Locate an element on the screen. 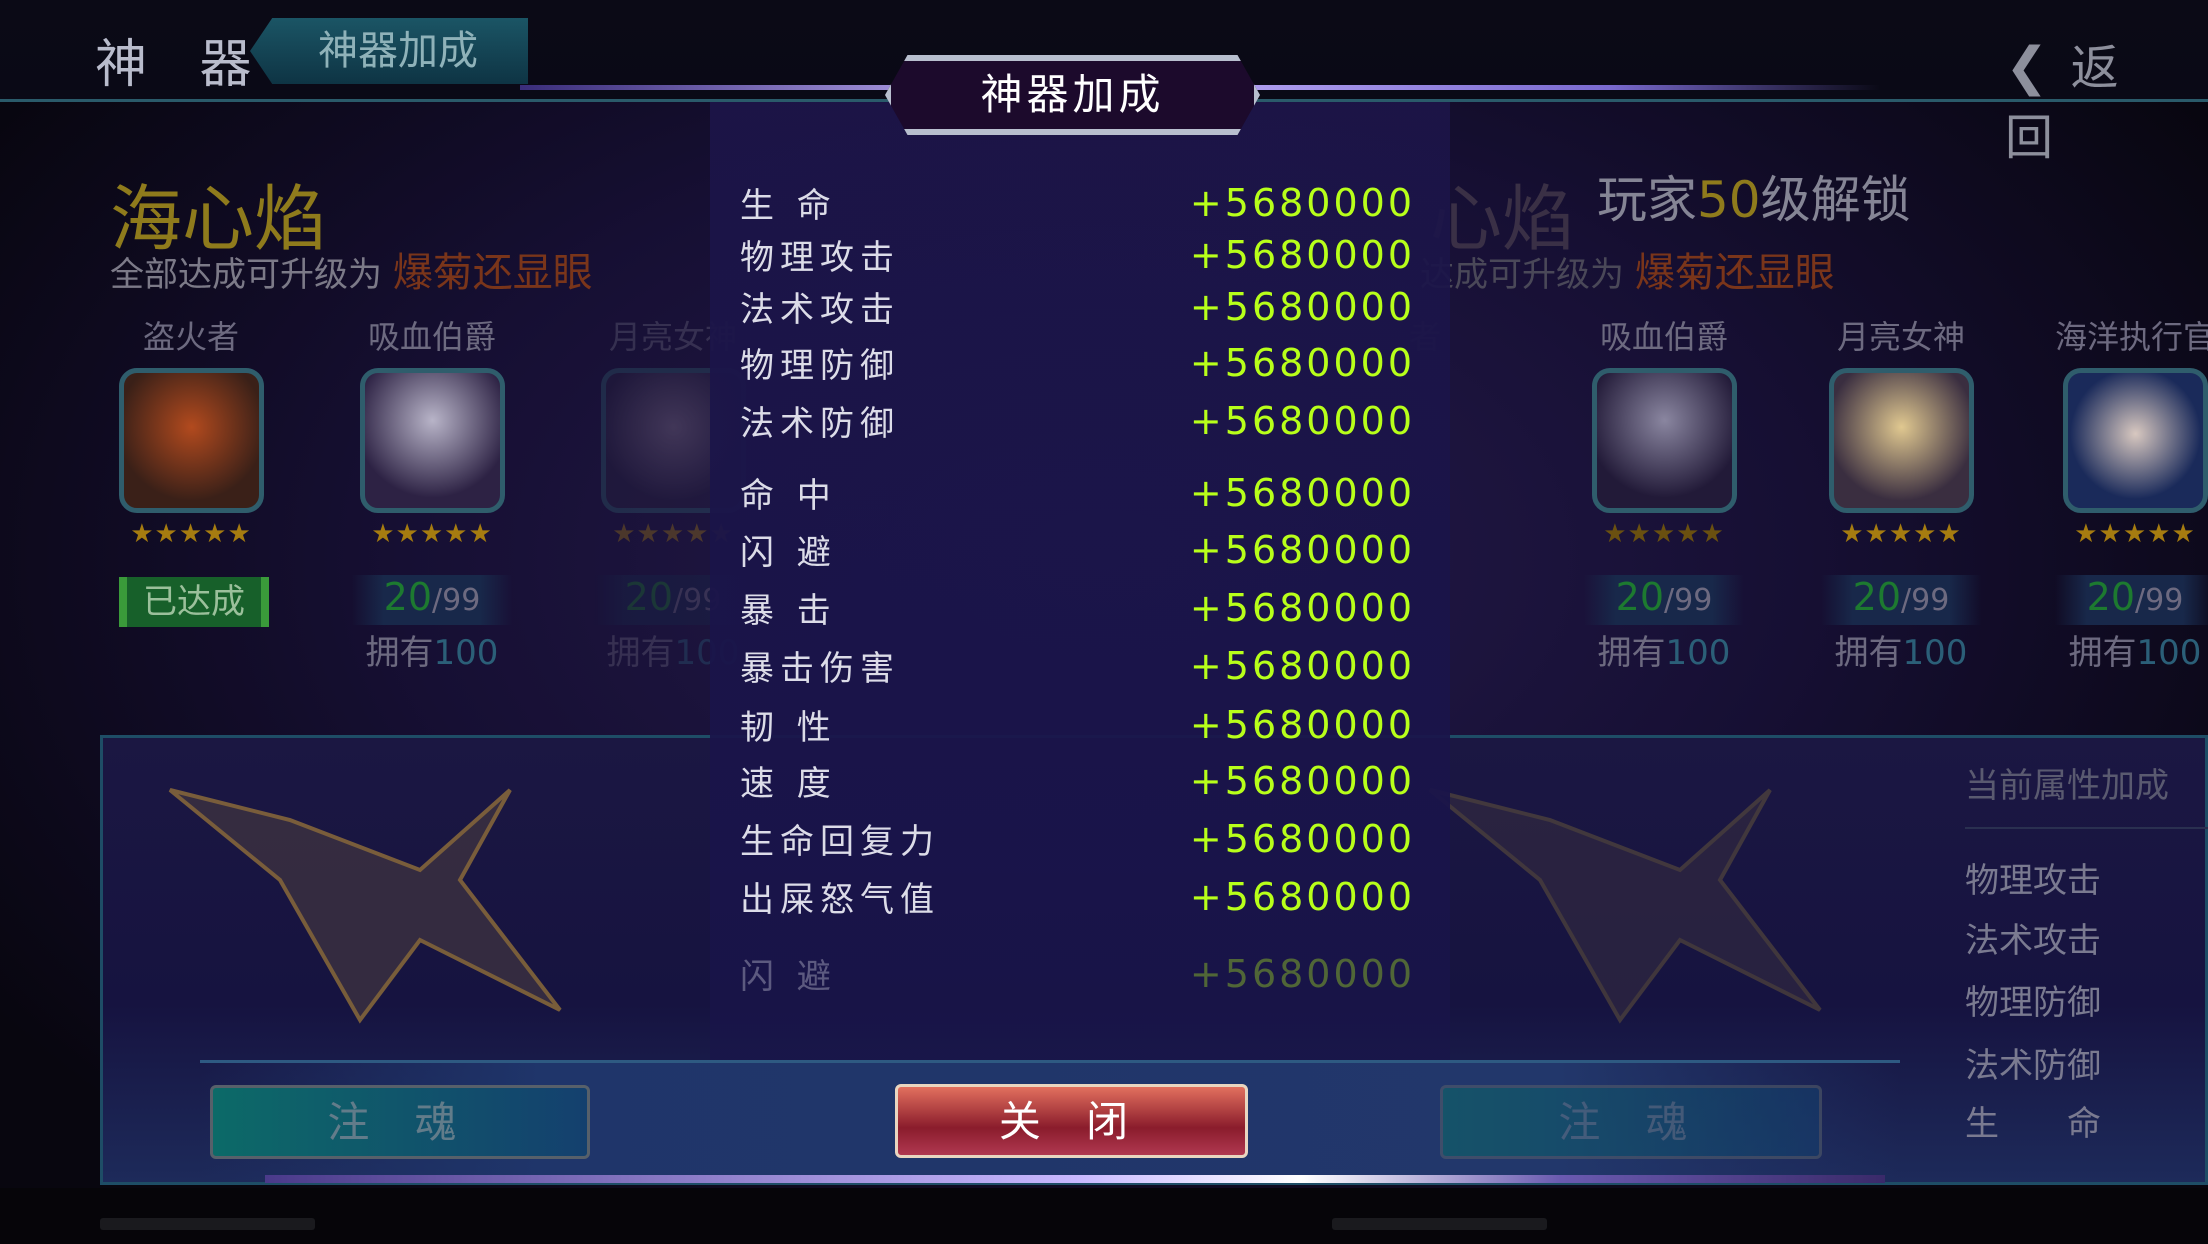  stat-label: 法术攻击 is located at coordinates (820, 310).